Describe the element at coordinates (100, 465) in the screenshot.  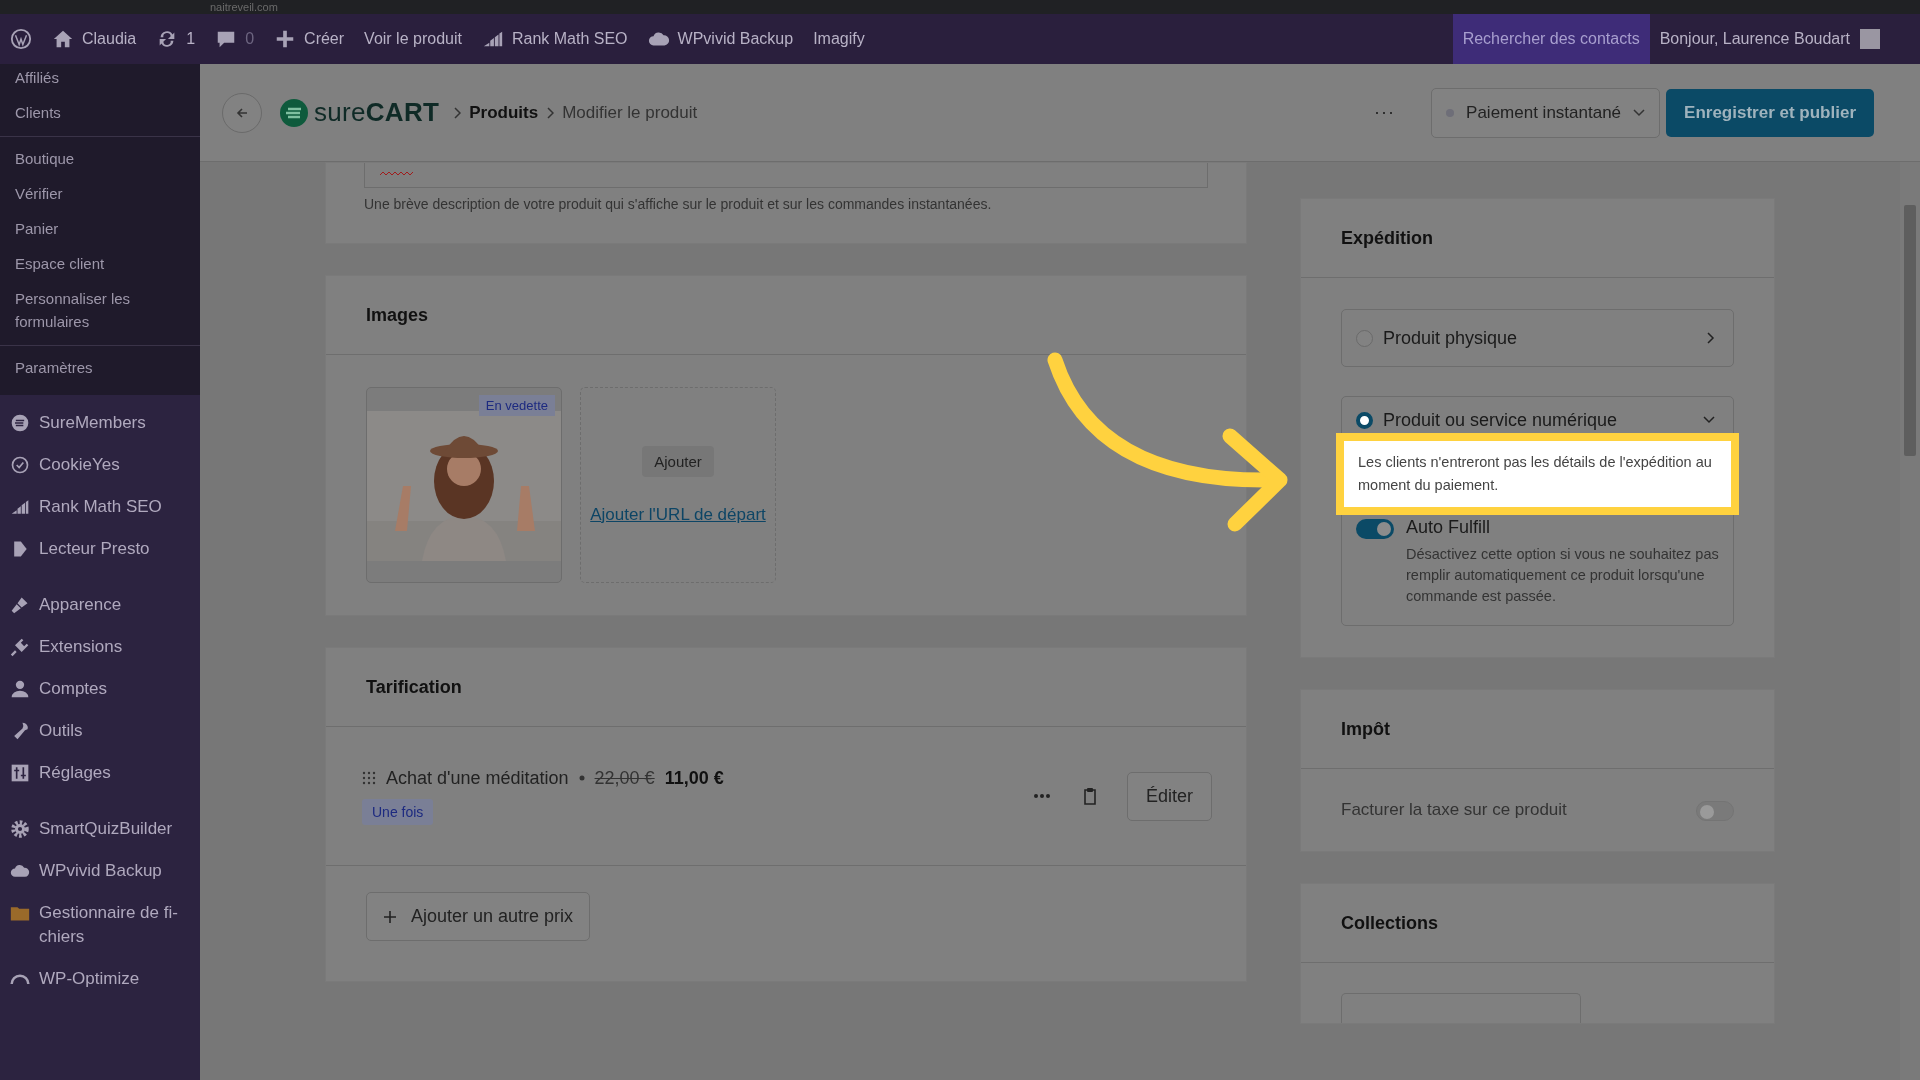
I see `sidebar-item: CookieYes` at that location.